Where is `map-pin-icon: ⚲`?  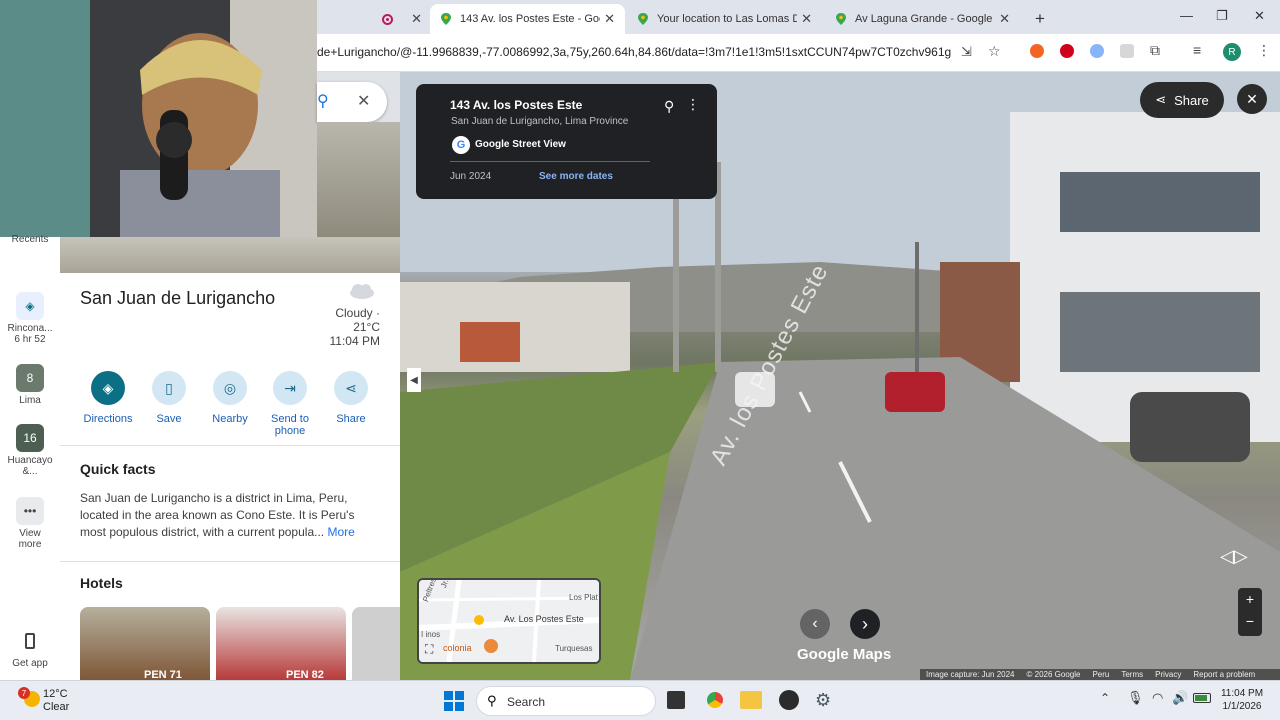
map-pin-icon: ⚲ is located at coordinates (669, 106).